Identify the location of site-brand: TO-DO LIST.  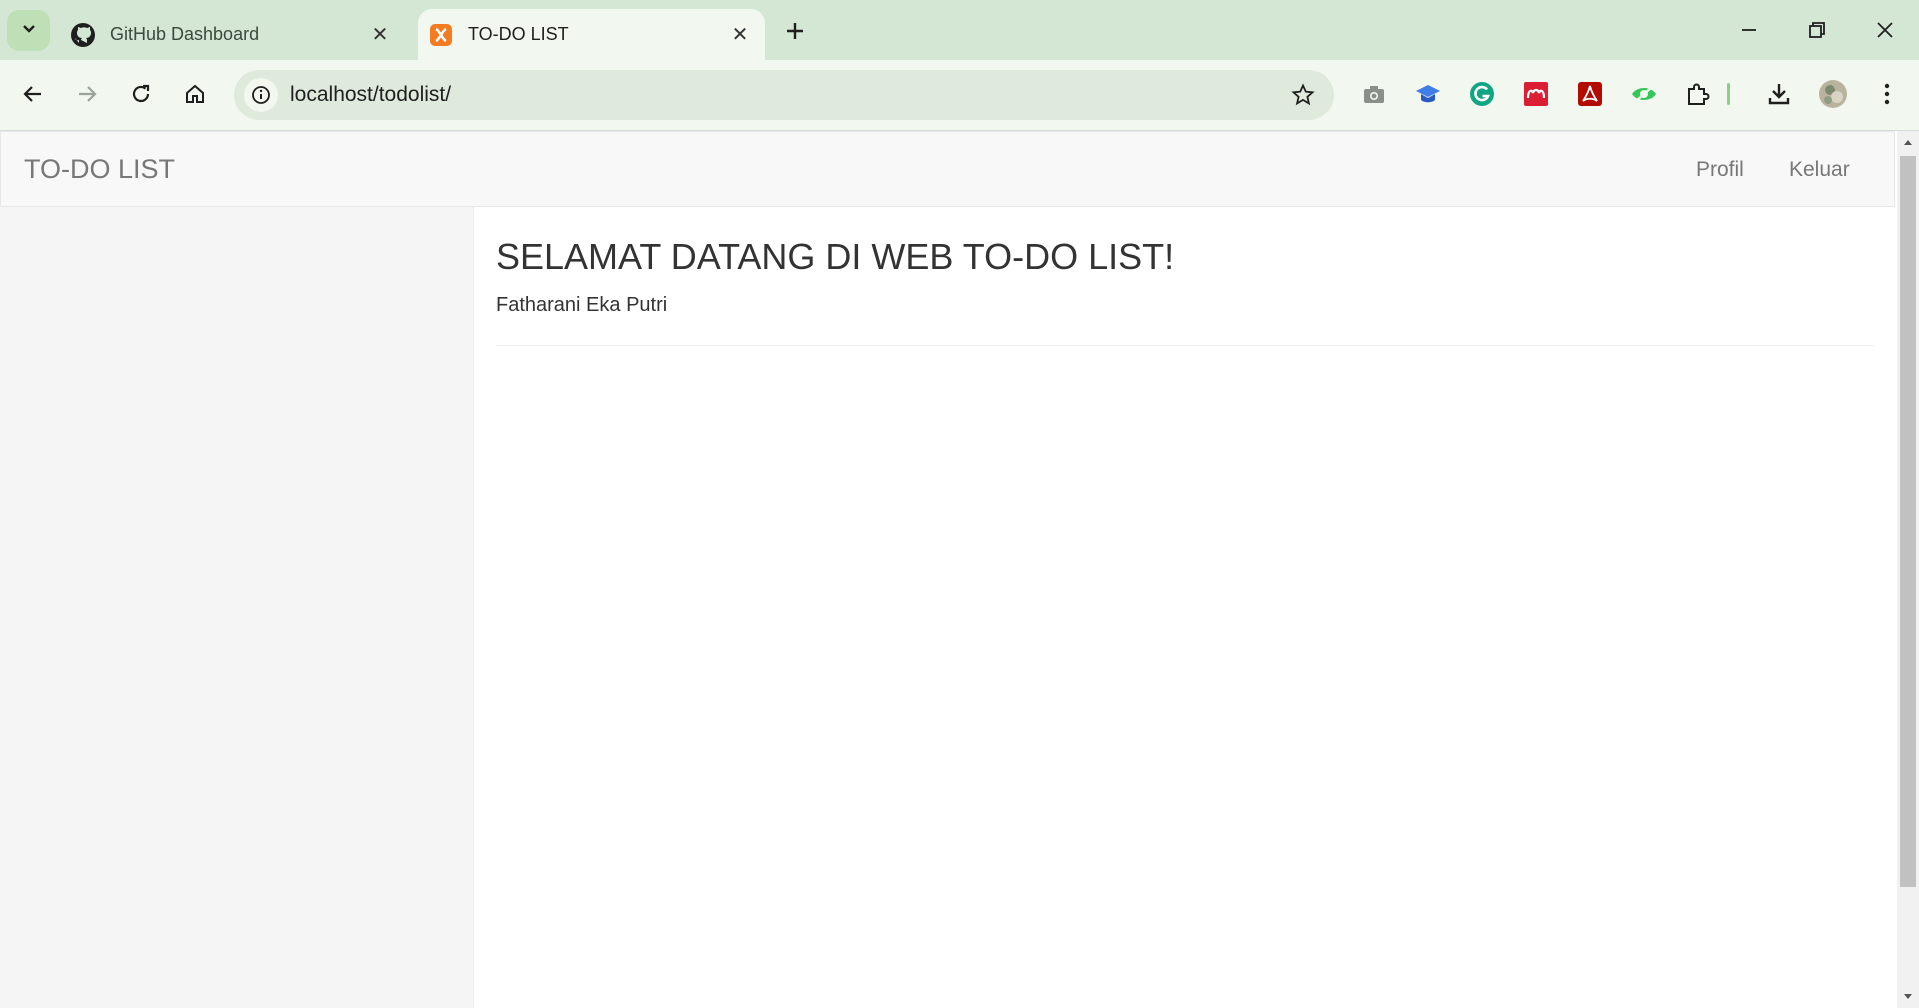
(99, 169).